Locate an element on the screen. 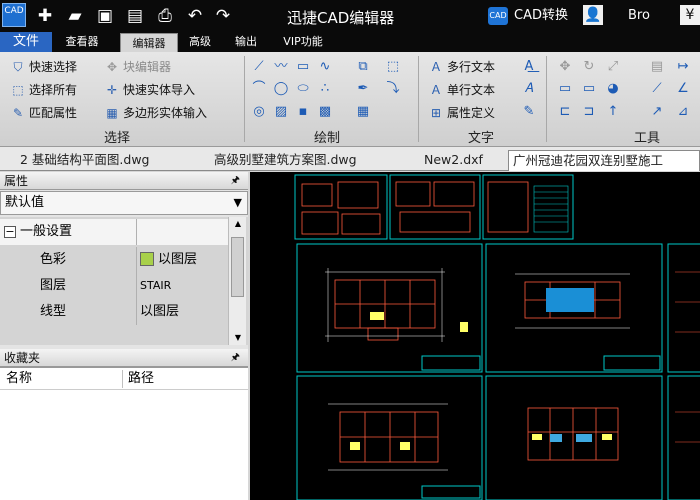 This screenshot has height=500, width=700. select-all-button: ⬚ 选择所有 is located at coordinates (43, 90).